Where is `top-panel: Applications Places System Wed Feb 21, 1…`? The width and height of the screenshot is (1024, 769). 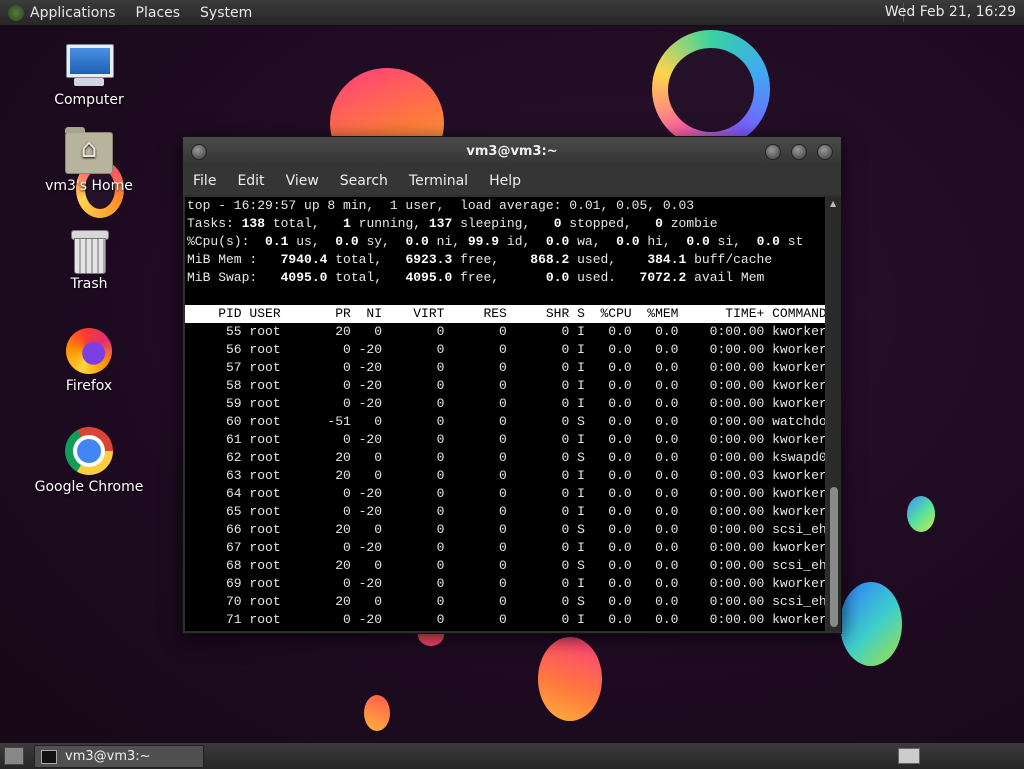 top-panel: Applications Places System Wed Feb 21, 1… is located at coordinates (512, 13).